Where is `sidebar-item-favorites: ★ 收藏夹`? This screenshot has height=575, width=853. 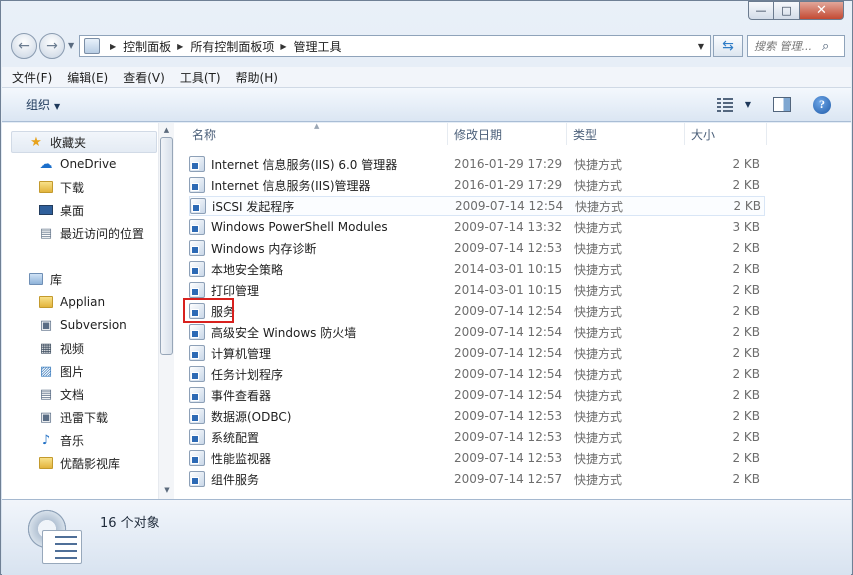
sidebar-item-favorites: ★ 收藏夹 is located at coordinates (57, 142).